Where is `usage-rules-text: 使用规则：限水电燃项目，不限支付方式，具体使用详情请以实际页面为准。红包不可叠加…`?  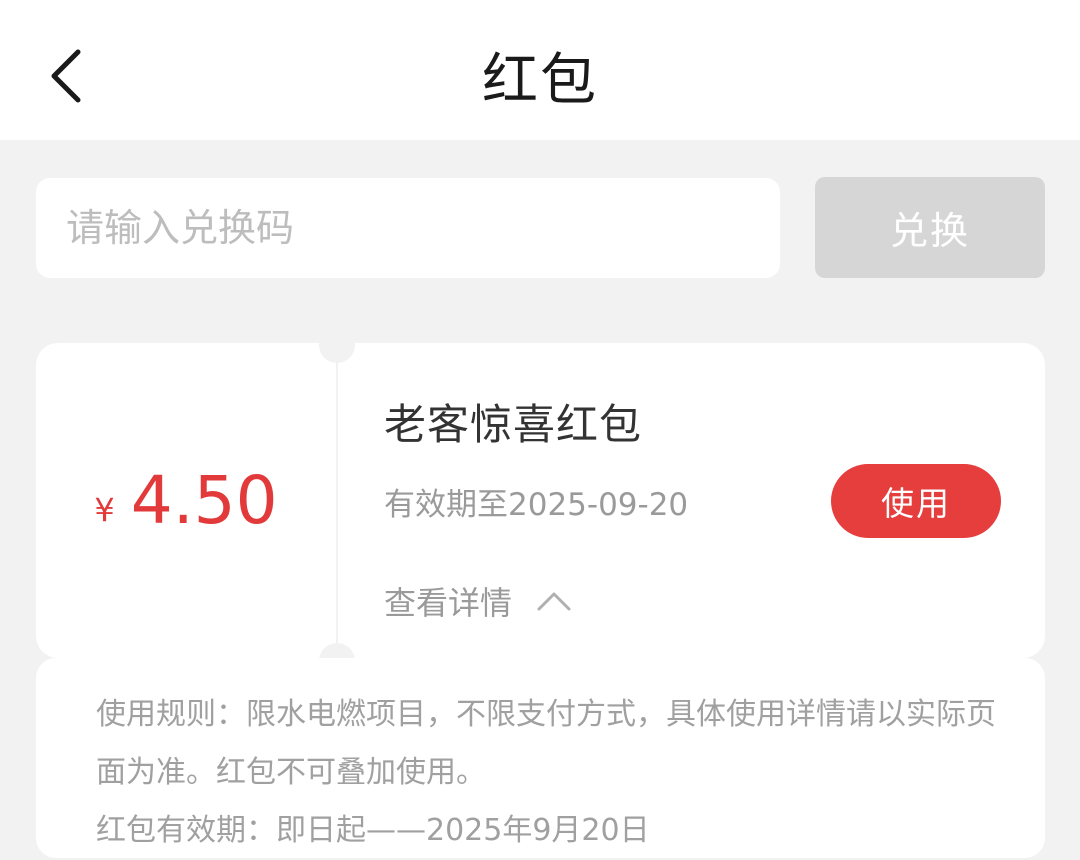
usage-rules-text: 使用规则：限水电燃项目，不限支付方式，具体使用详情请以实际页面为准。红包不可叠加… is located at coordinates (546, 743).